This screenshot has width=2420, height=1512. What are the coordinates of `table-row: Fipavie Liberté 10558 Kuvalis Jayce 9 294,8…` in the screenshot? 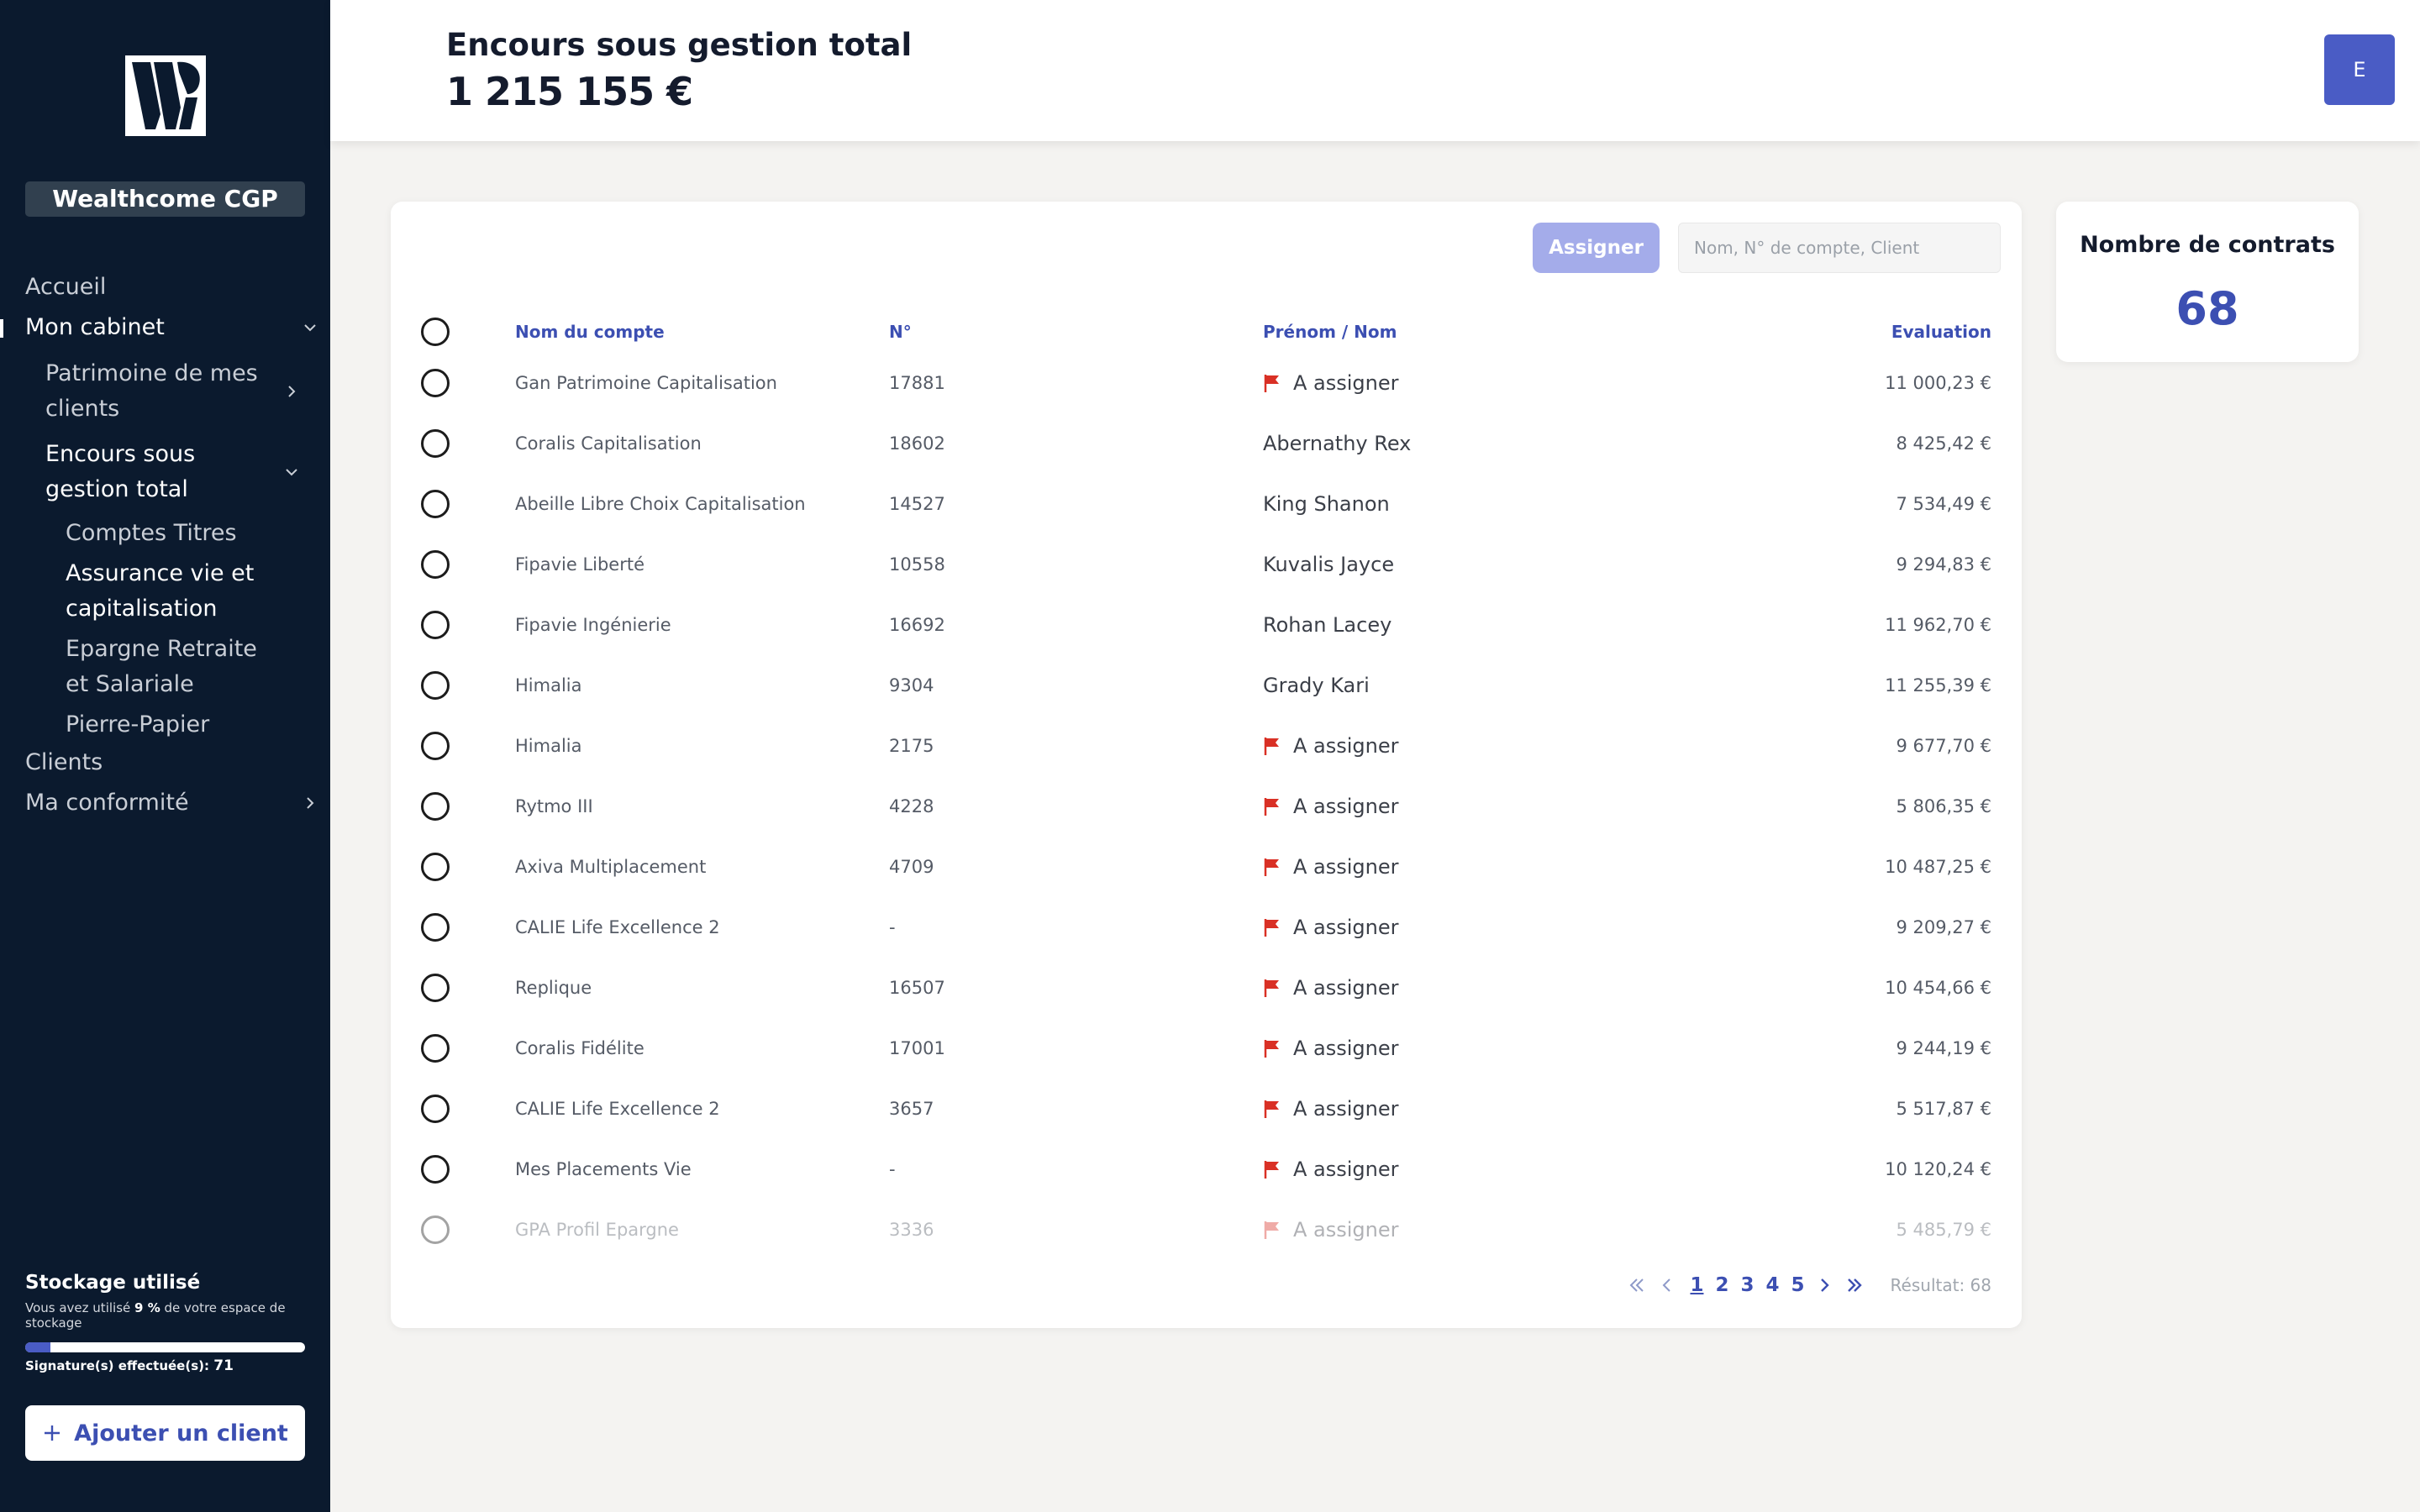 It's located at (1206, 564).